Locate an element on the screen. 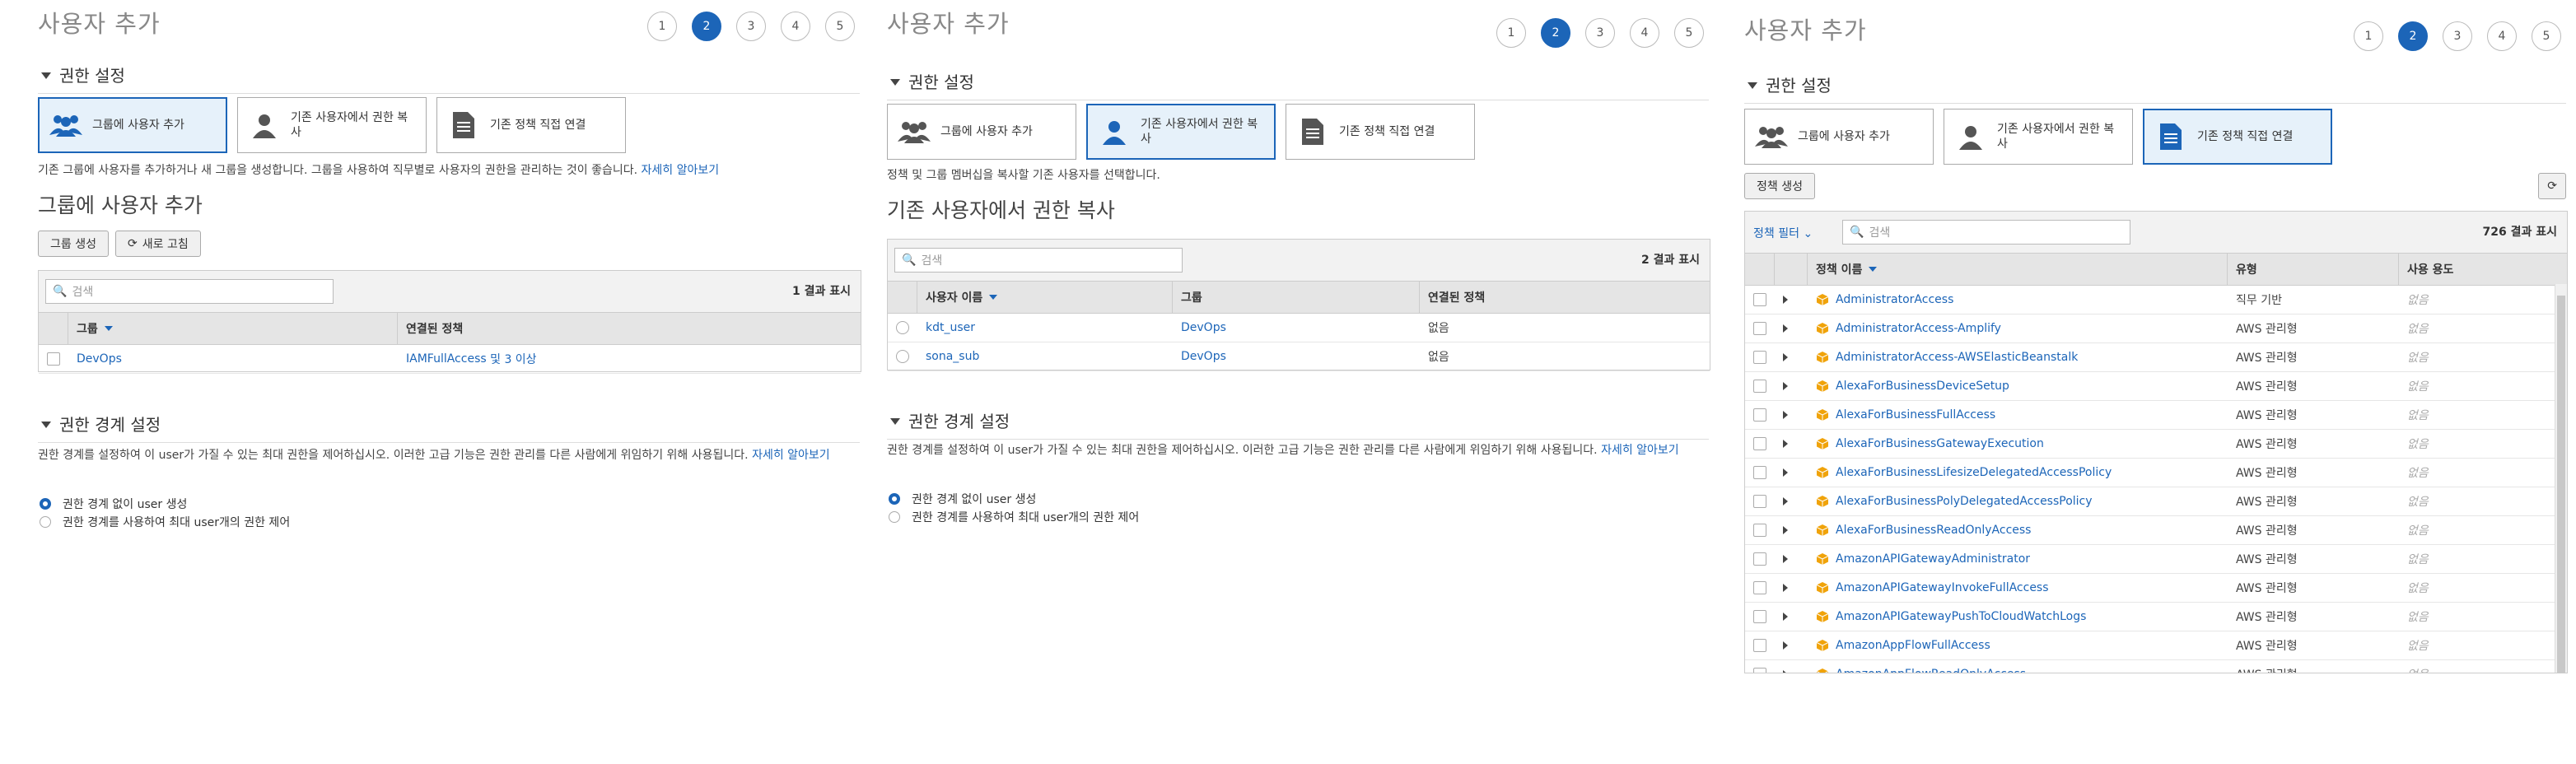 This screenshot has height=764, width=2576. policy-name-link: AlexaForBusinessDeviceSetup is located at coordinates (1922, 386).